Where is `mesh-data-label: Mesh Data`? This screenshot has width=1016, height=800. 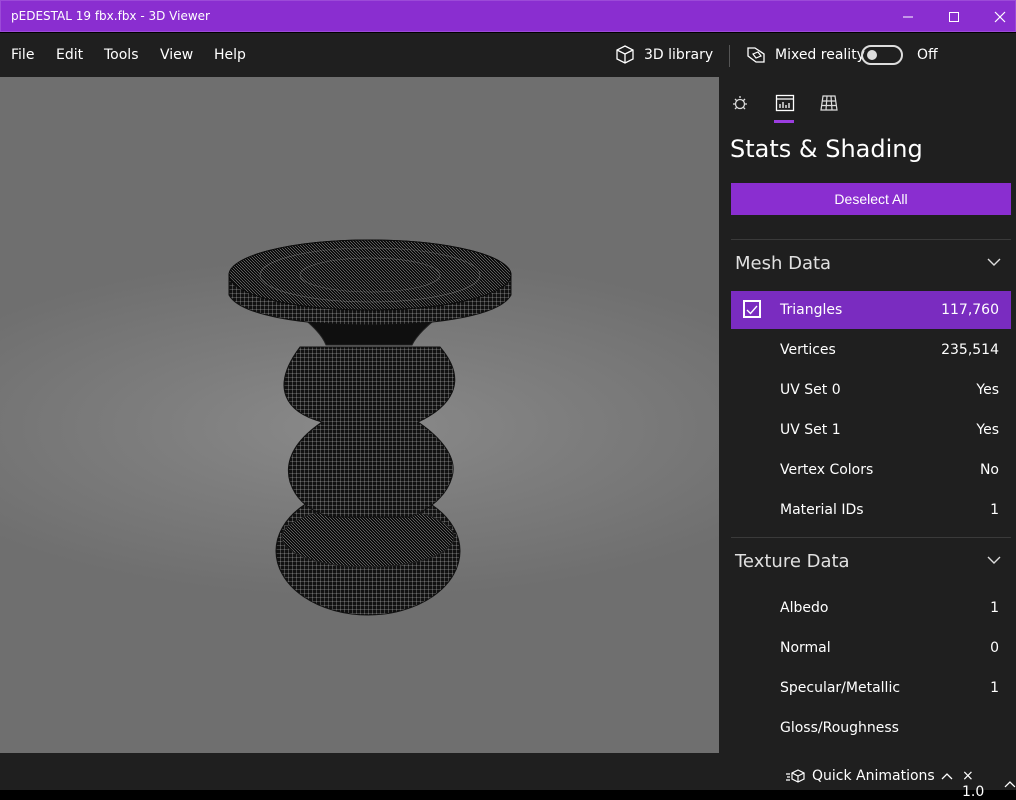 mesh-data-label: Mesh Data is located at coordinates (783, 263).